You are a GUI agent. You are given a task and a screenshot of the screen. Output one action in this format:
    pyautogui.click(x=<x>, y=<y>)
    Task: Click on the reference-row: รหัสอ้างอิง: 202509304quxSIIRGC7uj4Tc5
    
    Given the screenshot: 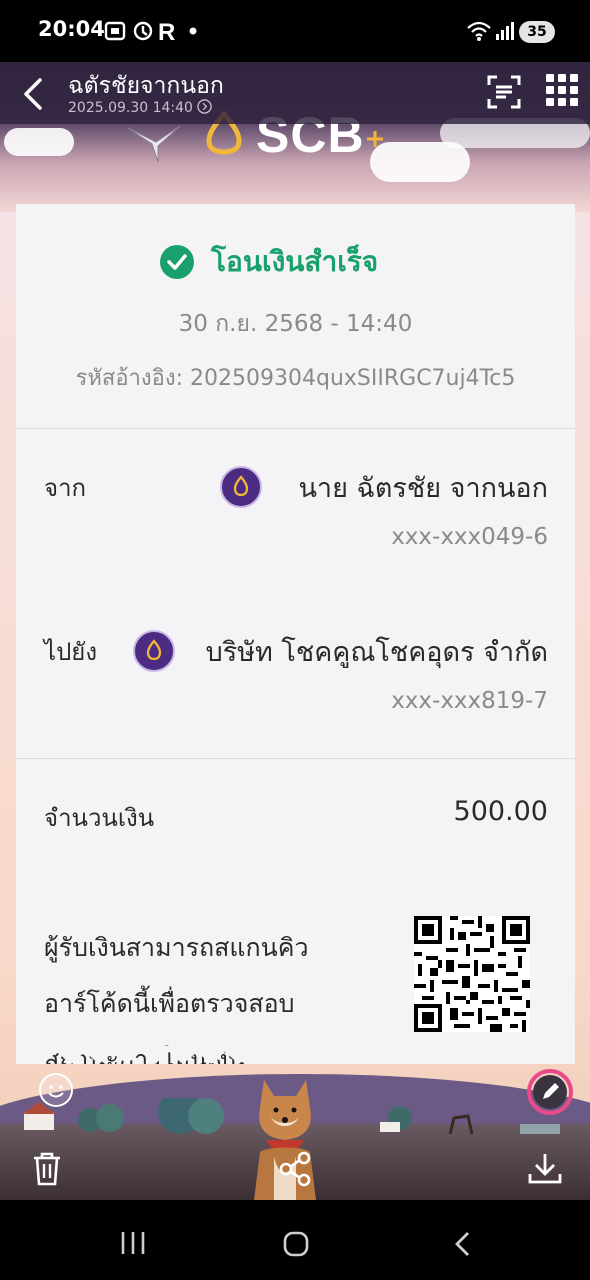 What is the action you would take?
    pyautogui.click(x=295, y=377)
    